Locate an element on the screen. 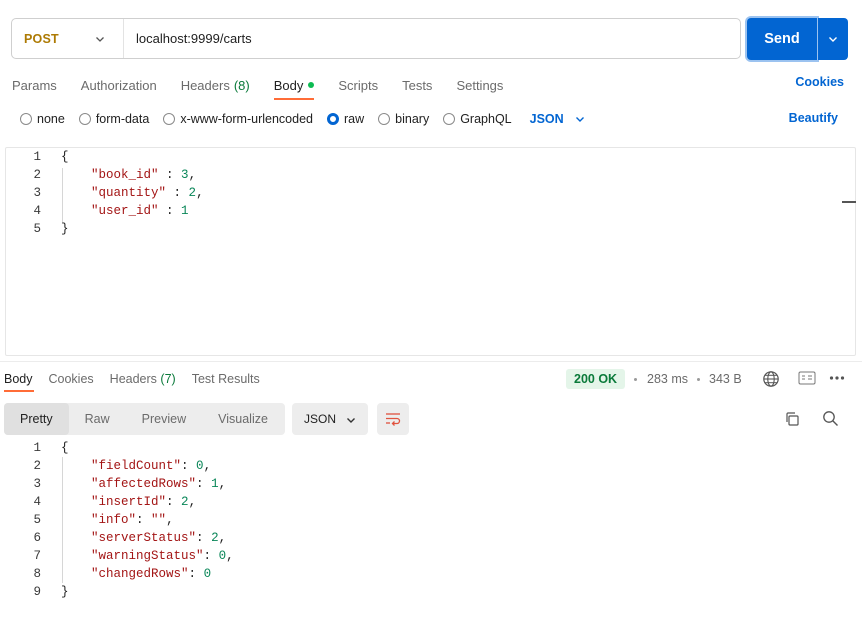 The width and height of the screenshot is (862, 627). tab-scripts: Scripts is located at coordinates (358, 85).